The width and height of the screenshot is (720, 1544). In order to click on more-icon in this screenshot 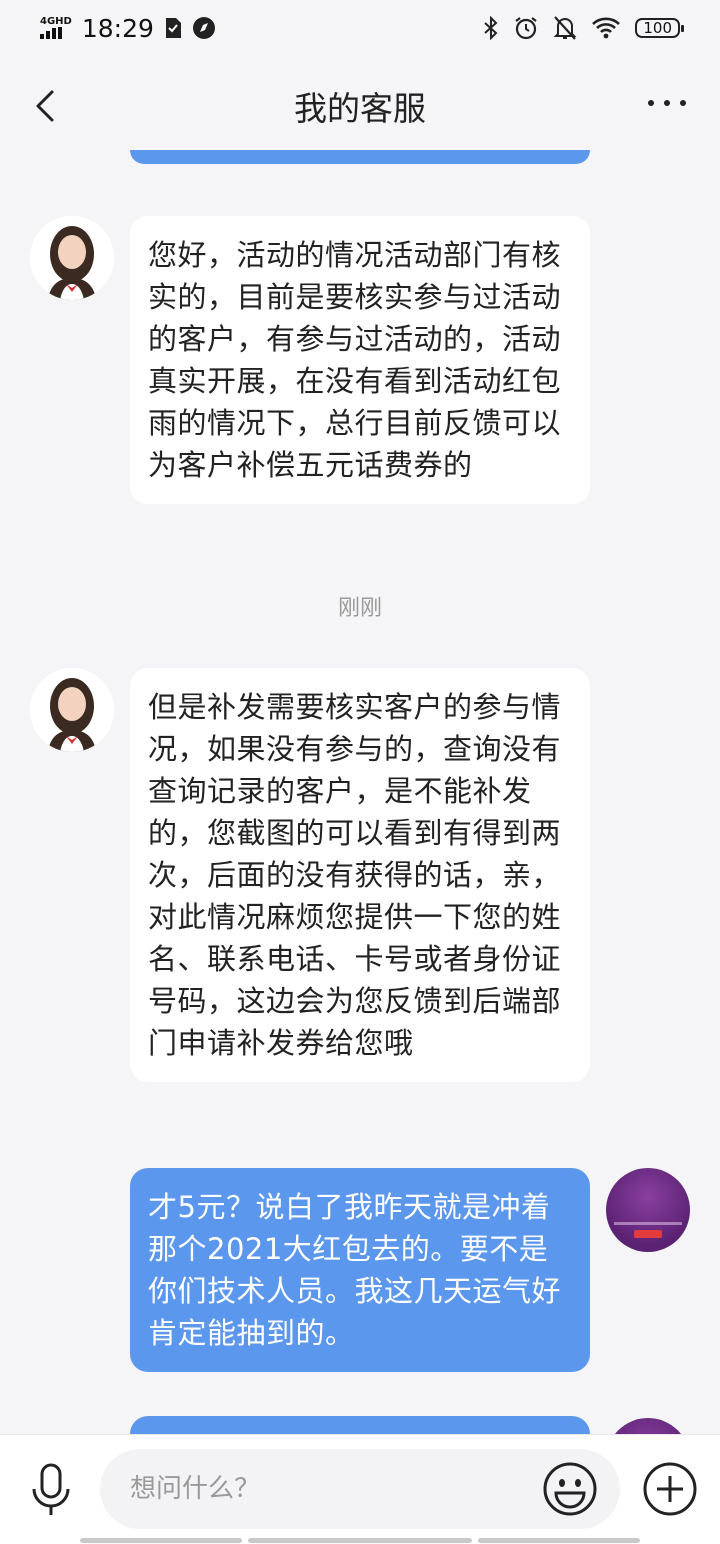, I will do `click(667, 103)`.